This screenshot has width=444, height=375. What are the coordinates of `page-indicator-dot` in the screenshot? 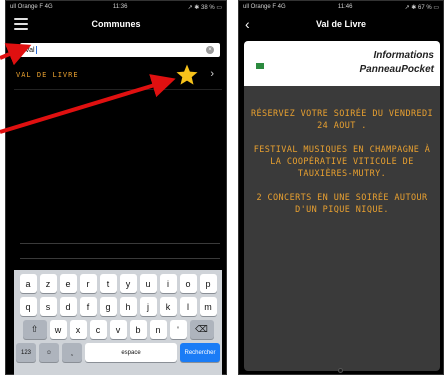 It's located at (340, 370).